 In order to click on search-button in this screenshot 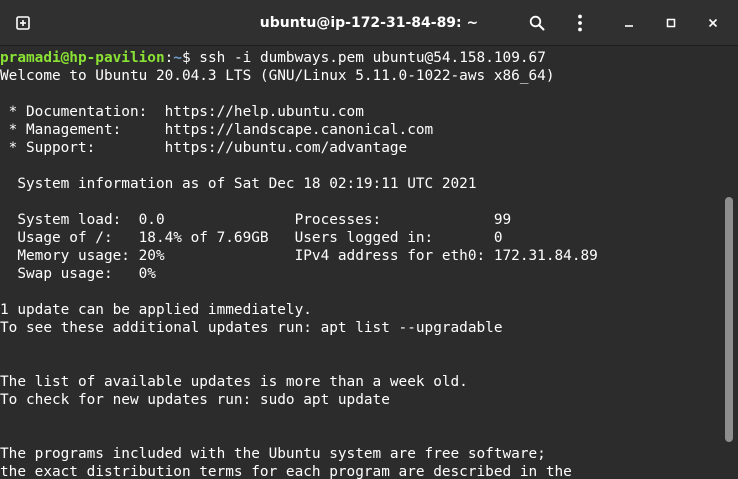, I will do `click(537, 23)`.